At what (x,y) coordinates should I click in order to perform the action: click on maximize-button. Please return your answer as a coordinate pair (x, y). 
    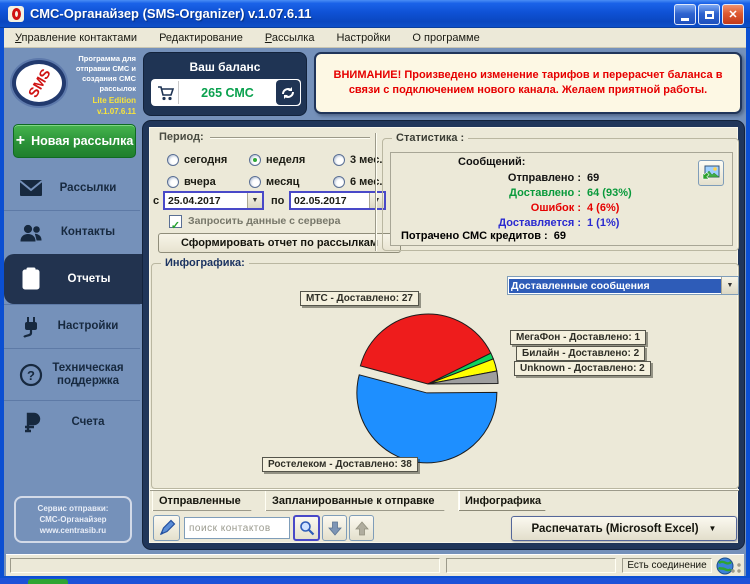
    Looking at the image, I should click on (709, 14).